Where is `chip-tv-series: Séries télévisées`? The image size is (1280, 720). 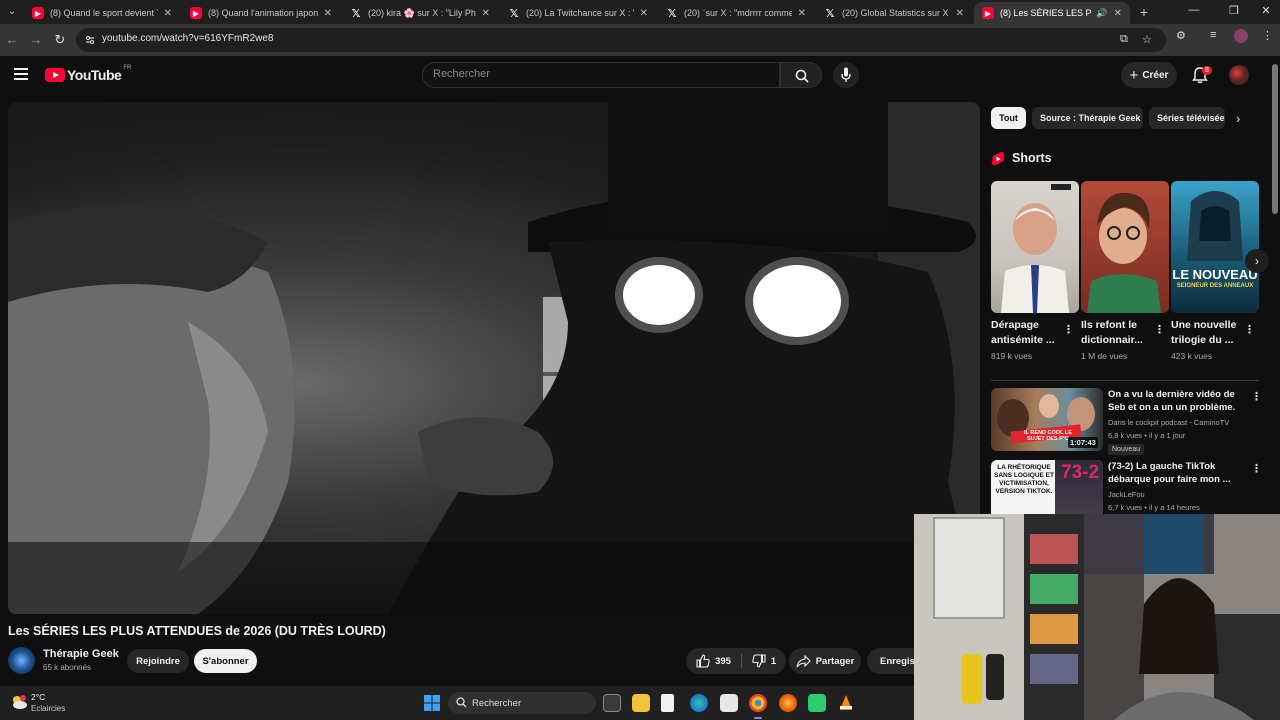 chip-tv-series: Séries télévisées is located at coordinates (1187, 118).